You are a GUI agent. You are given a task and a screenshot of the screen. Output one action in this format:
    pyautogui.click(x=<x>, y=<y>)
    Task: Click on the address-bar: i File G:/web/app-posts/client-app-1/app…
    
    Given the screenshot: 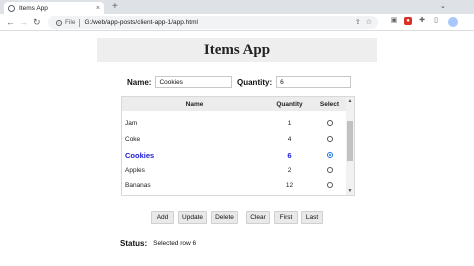 What is the action you would take?
    pyautogui.click(x=213, y=22)
    